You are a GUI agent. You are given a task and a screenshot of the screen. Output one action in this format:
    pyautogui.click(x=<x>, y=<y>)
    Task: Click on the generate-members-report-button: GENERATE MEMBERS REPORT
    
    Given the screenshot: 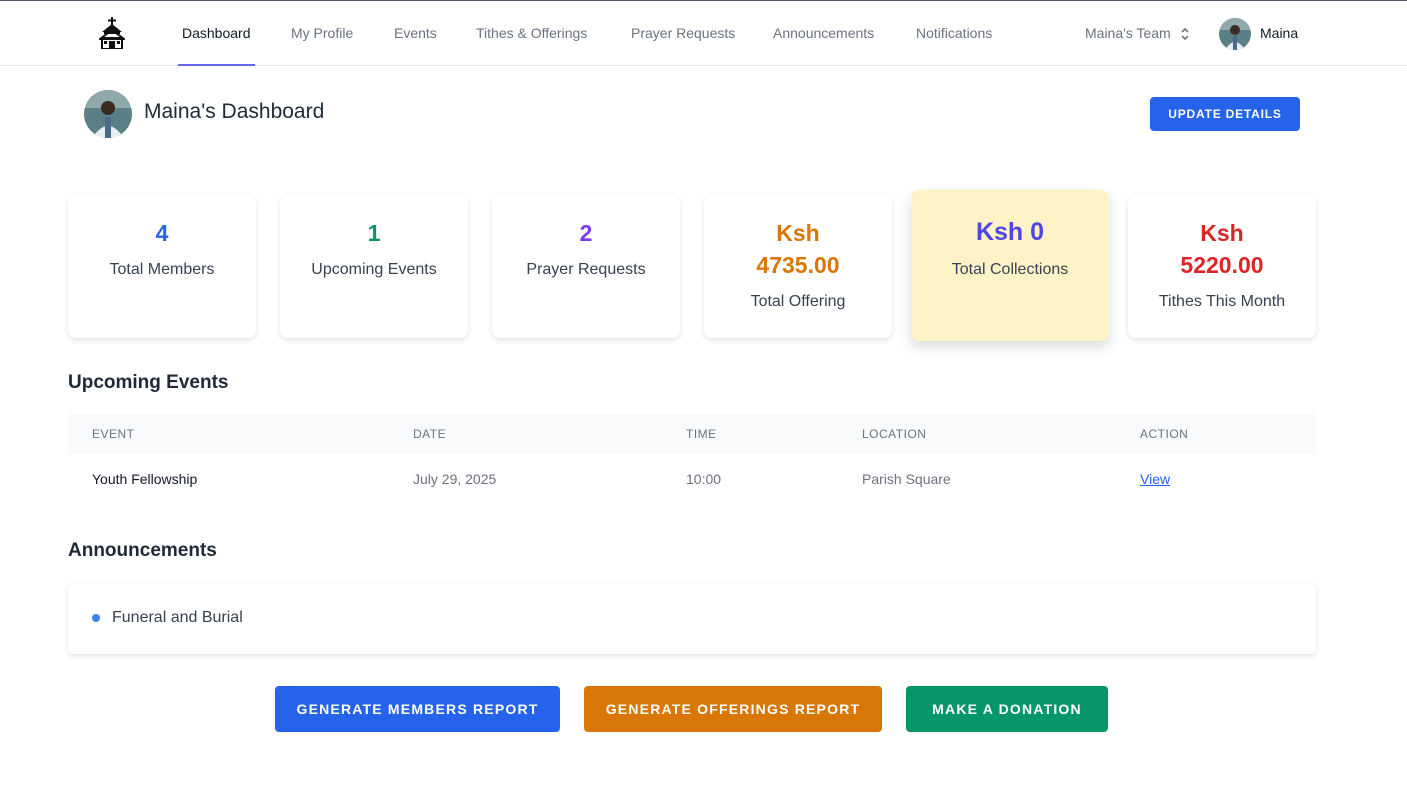 What is the action you would take?
    pyautogui.click(x=417, y=709)
    